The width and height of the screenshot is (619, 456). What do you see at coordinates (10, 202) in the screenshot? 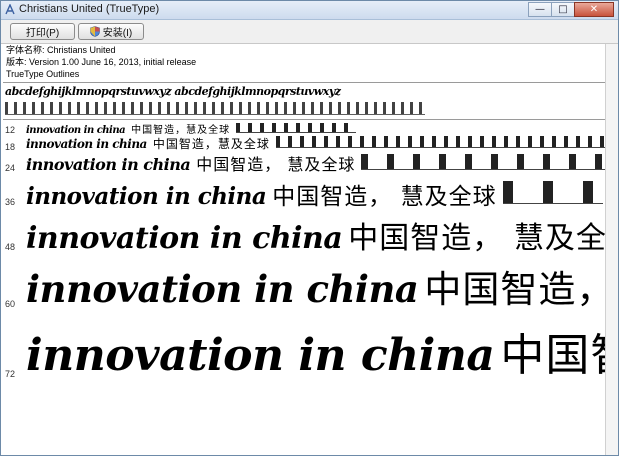
I see `size-label: 36` at bounding box center [10, 202].